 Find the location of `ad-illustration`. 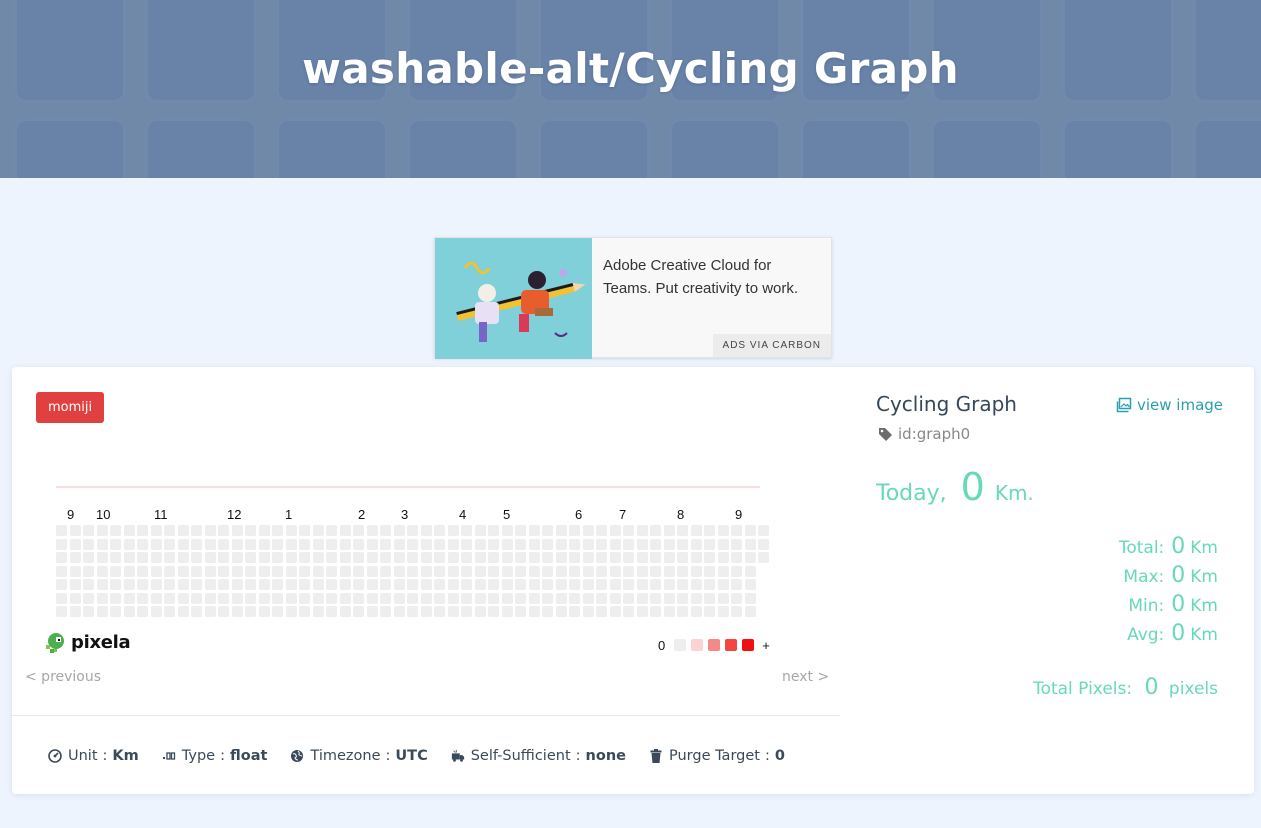

ad-illustration is located at coordinates (513, 298).